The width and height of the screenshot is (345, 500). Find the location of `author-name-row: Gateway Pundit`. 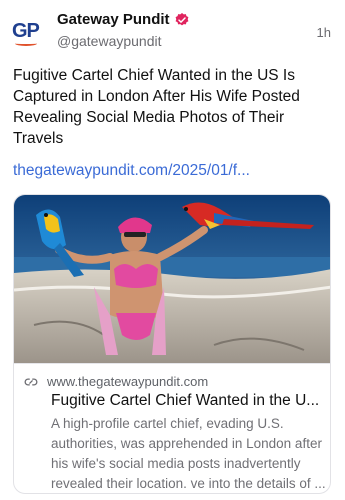

author-name-row: Gateway Pundit is located at coordinates (123, 19).